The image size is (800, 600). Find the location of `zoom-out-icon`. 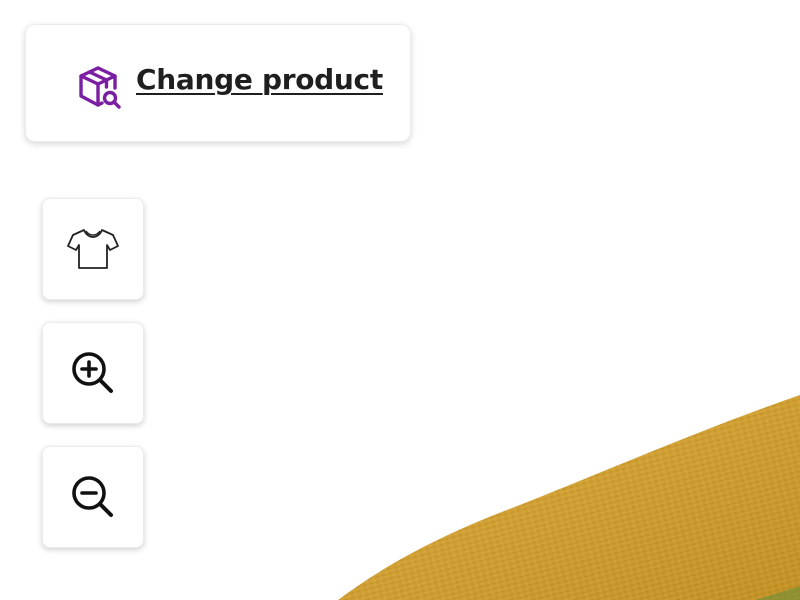

zoom-out-icon is located at coordinates (92, 496).